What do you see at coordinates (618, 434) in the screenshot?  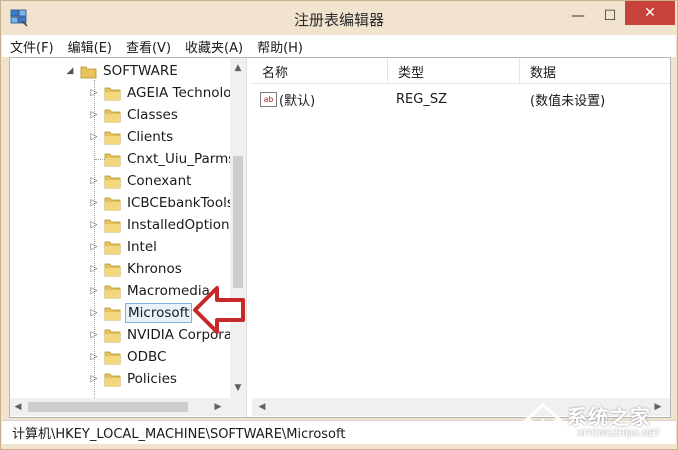 I see `watermark-subtext: XITONGZHIJIA.NET` at bounding box center [618, 434].